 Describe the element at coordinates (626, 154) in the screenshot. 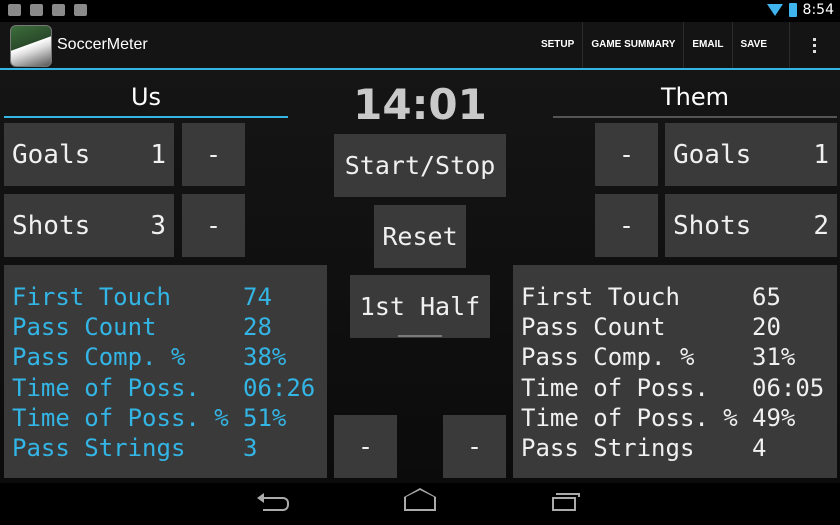

I see `them-goals-minus-button: -` at that location.